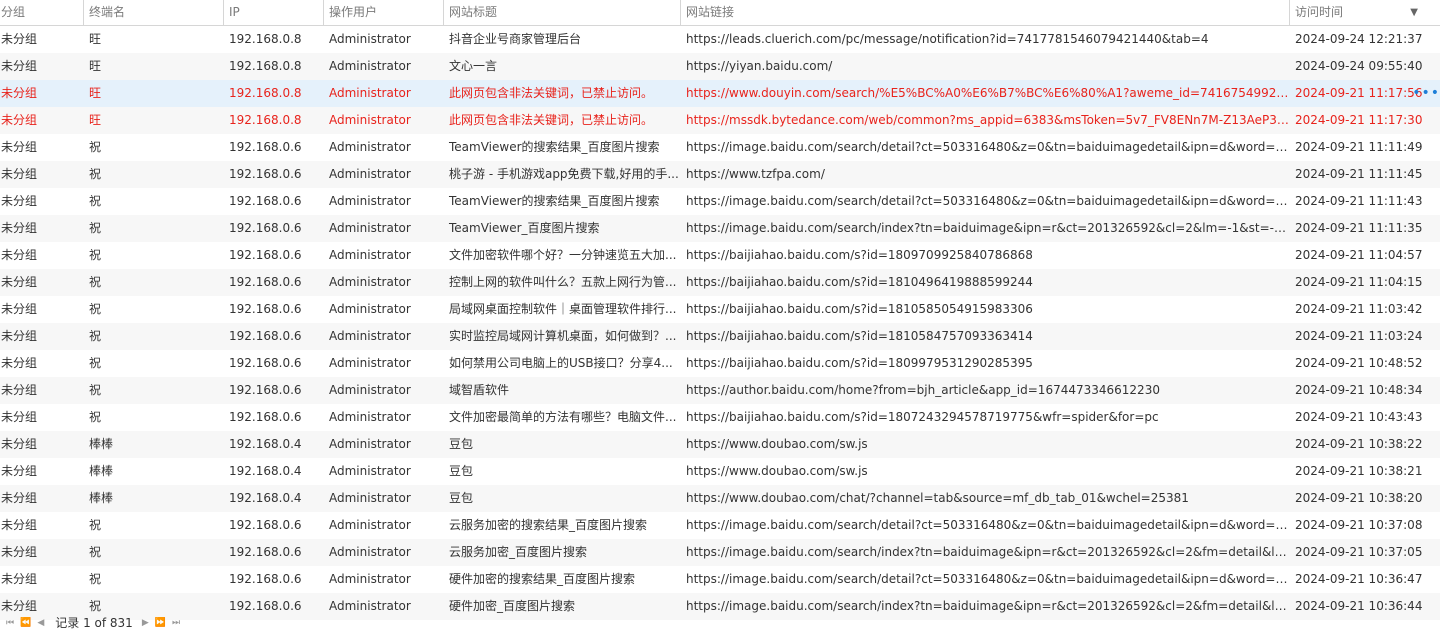 This screenshot has height=633, width=1440. What do you see at coordinates (154, 12) in the screenshot?
I see `column-header-terminal: 终端名` at bounding box center [154, 12].